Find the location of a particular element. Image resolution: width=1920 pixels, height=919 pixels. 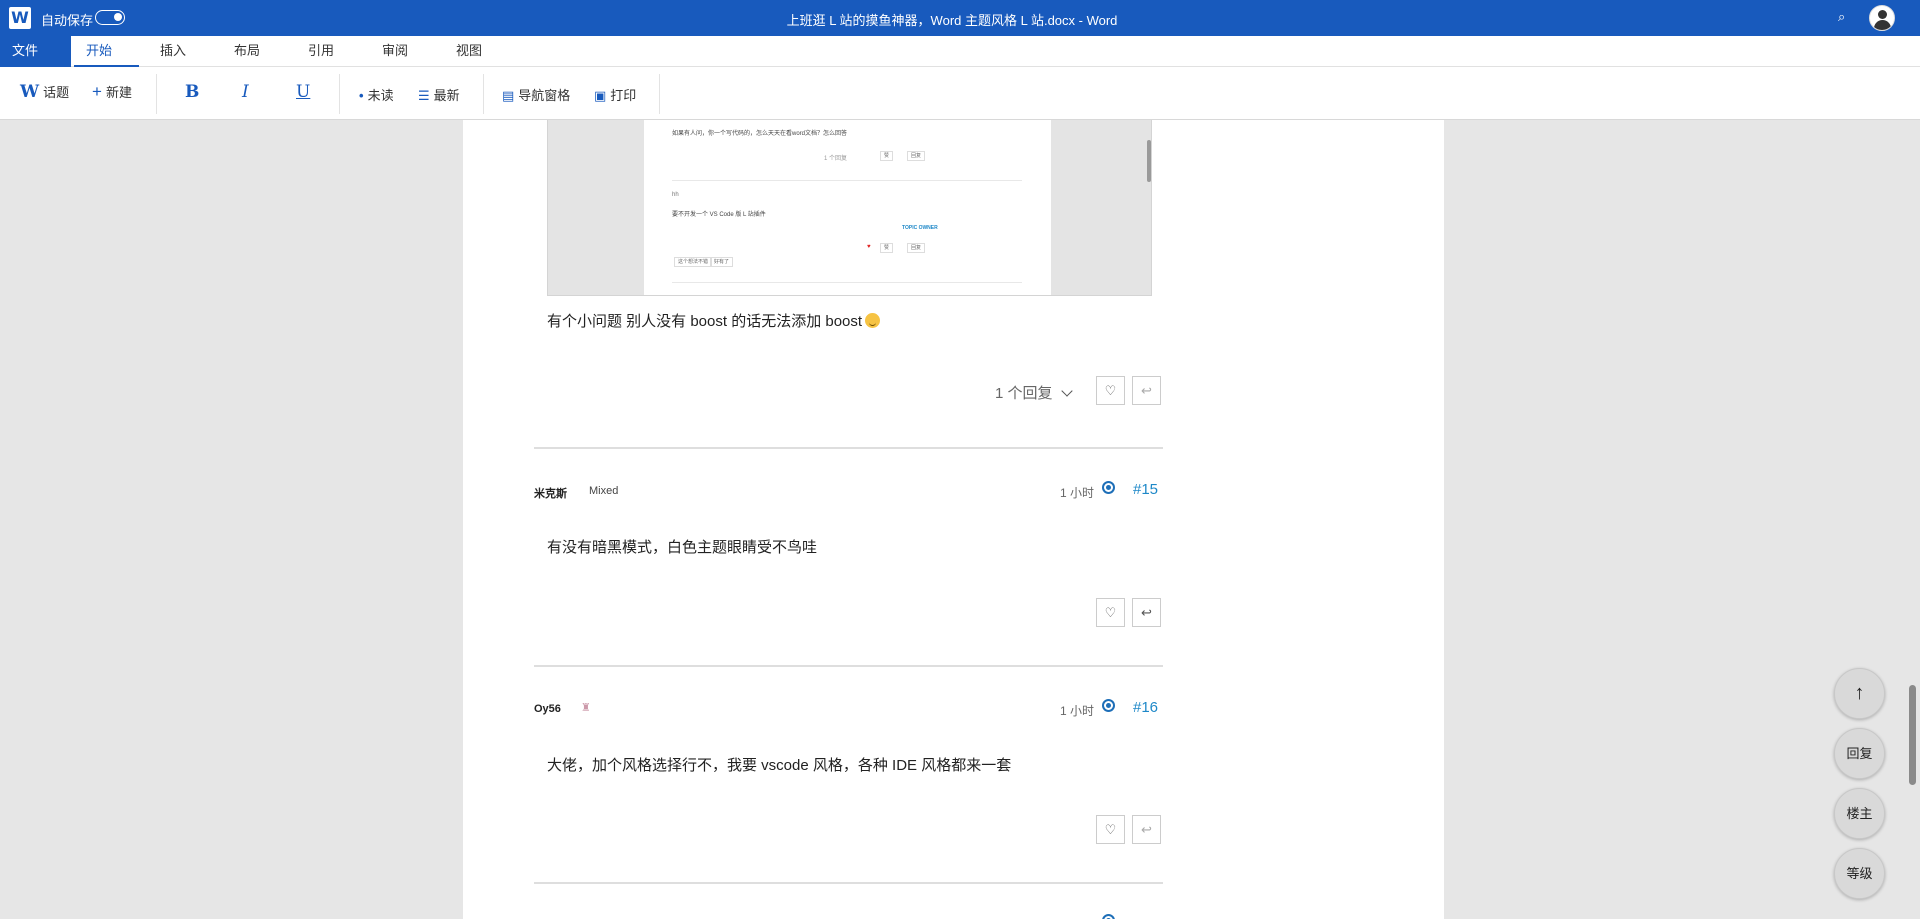

back-to-top-button: ↑ is located at coordinates (1859, 693).